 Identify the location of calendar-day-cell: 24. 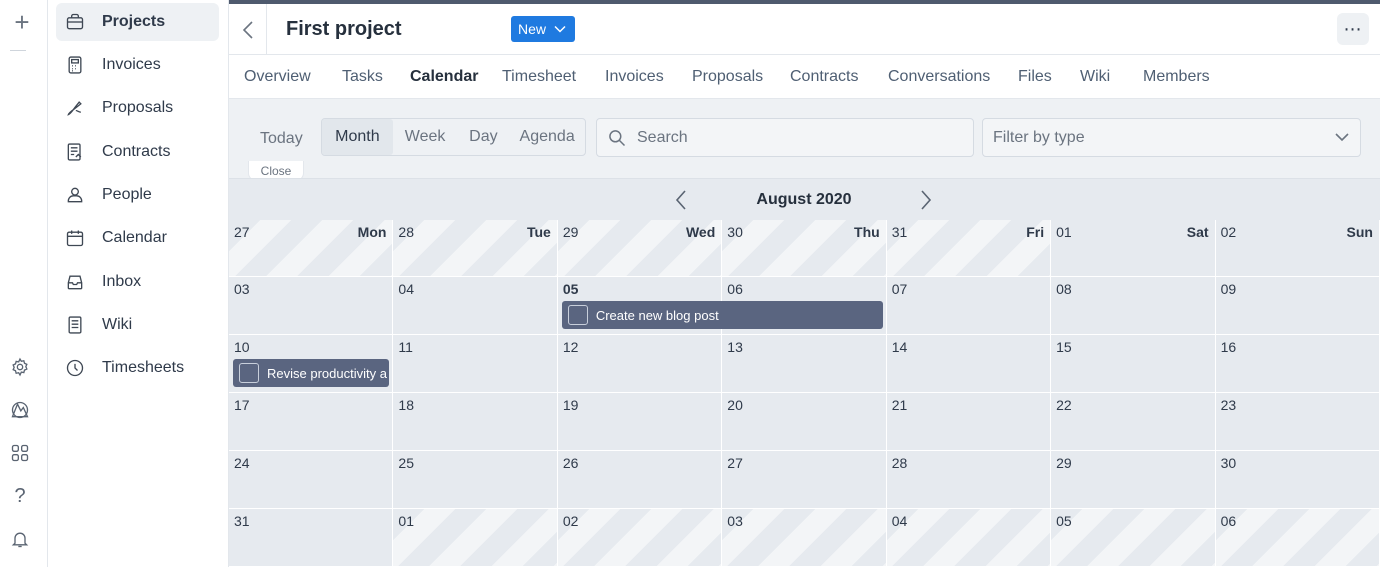
(311, 480).